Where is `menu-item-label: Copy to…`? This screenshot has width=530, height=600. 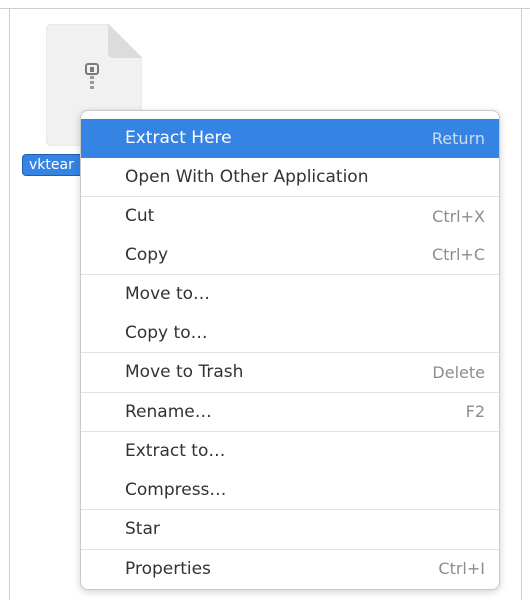
menu-item-label: Copy to… is located at coordinates (166, 332).